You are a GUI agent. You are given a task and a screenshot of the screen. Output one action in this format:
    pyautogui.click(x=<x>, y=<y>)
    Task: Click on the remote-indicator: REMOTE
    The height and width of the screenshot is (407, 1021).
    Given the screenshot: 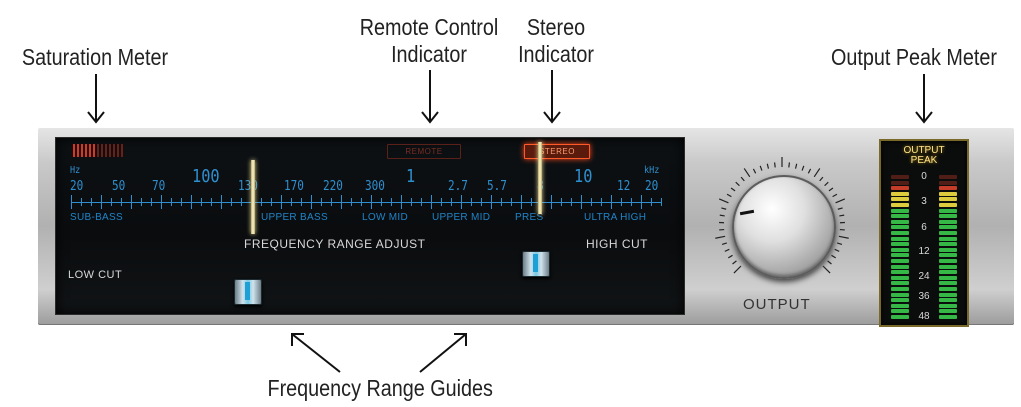 What is the action you would take?
    pyautogui.click(x=424, y=151)
    